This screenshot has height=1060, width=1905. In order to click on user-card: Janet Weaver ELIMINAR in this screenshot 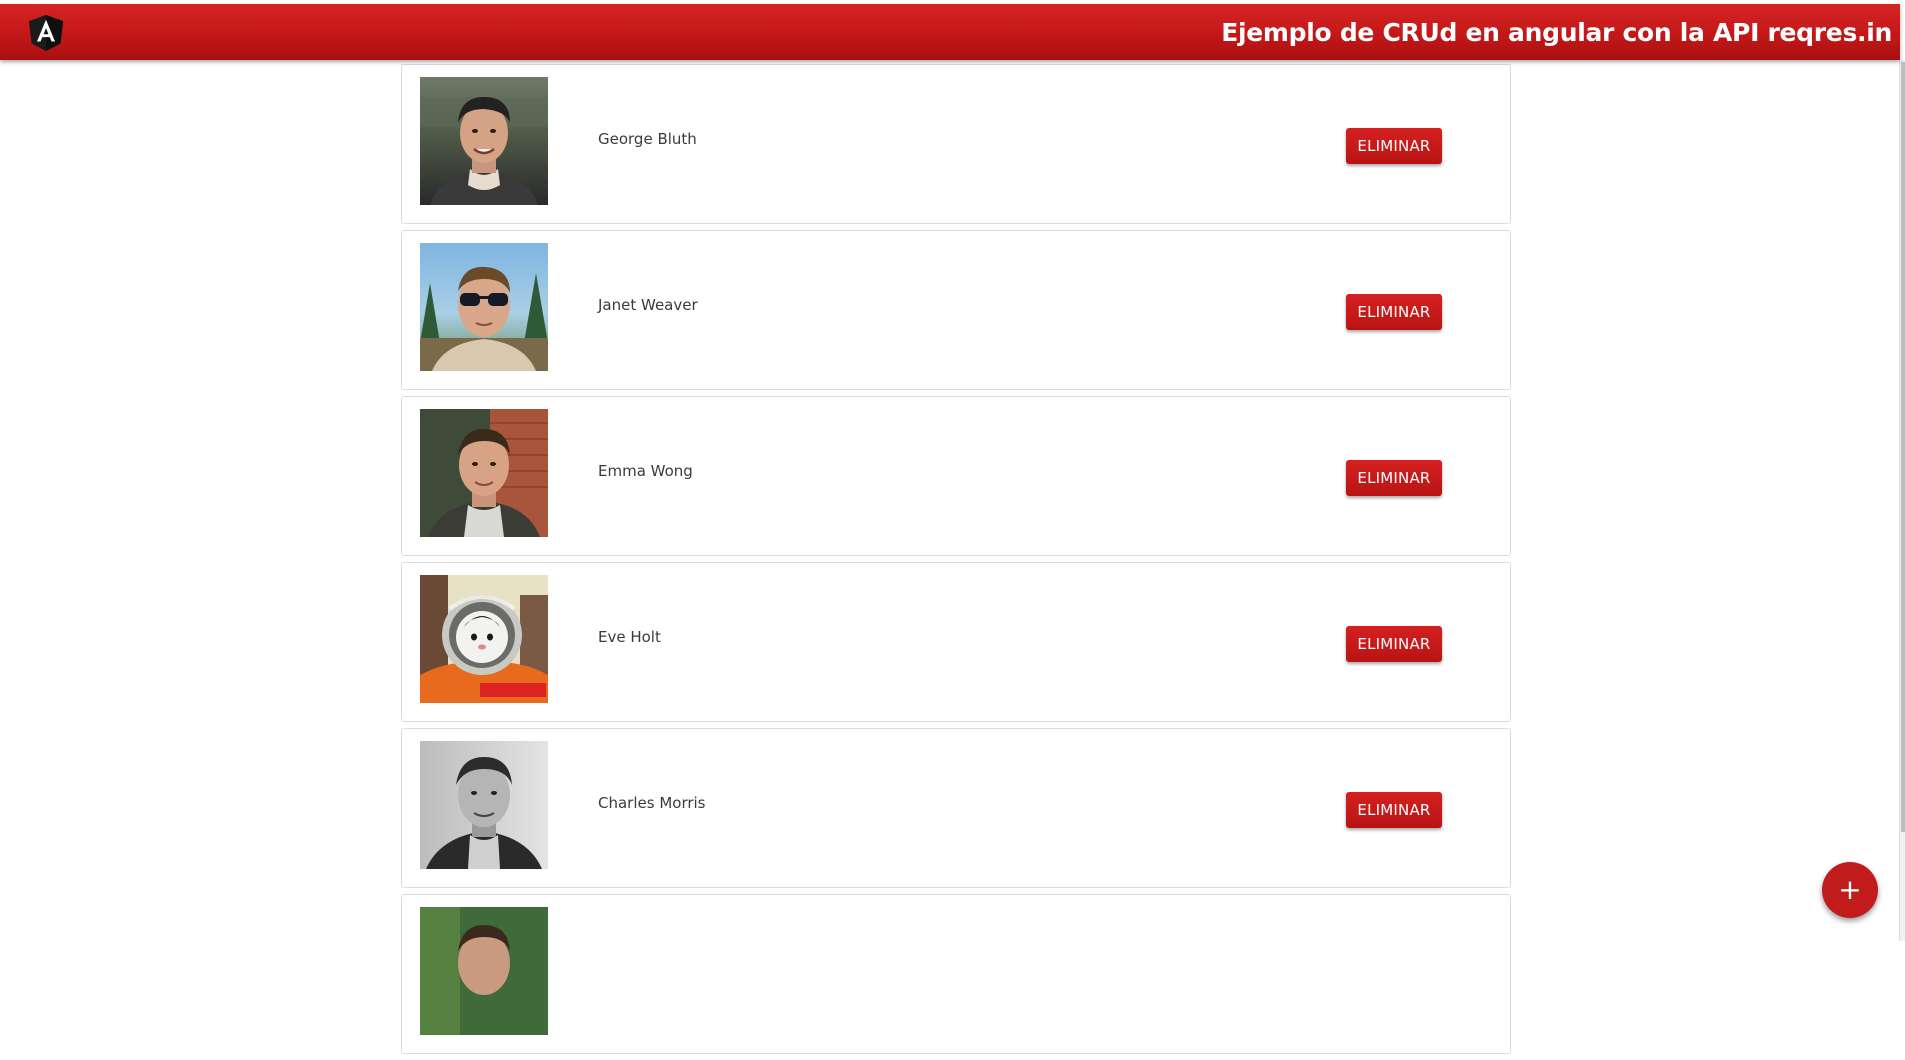, I will do `click(956, 310)`.